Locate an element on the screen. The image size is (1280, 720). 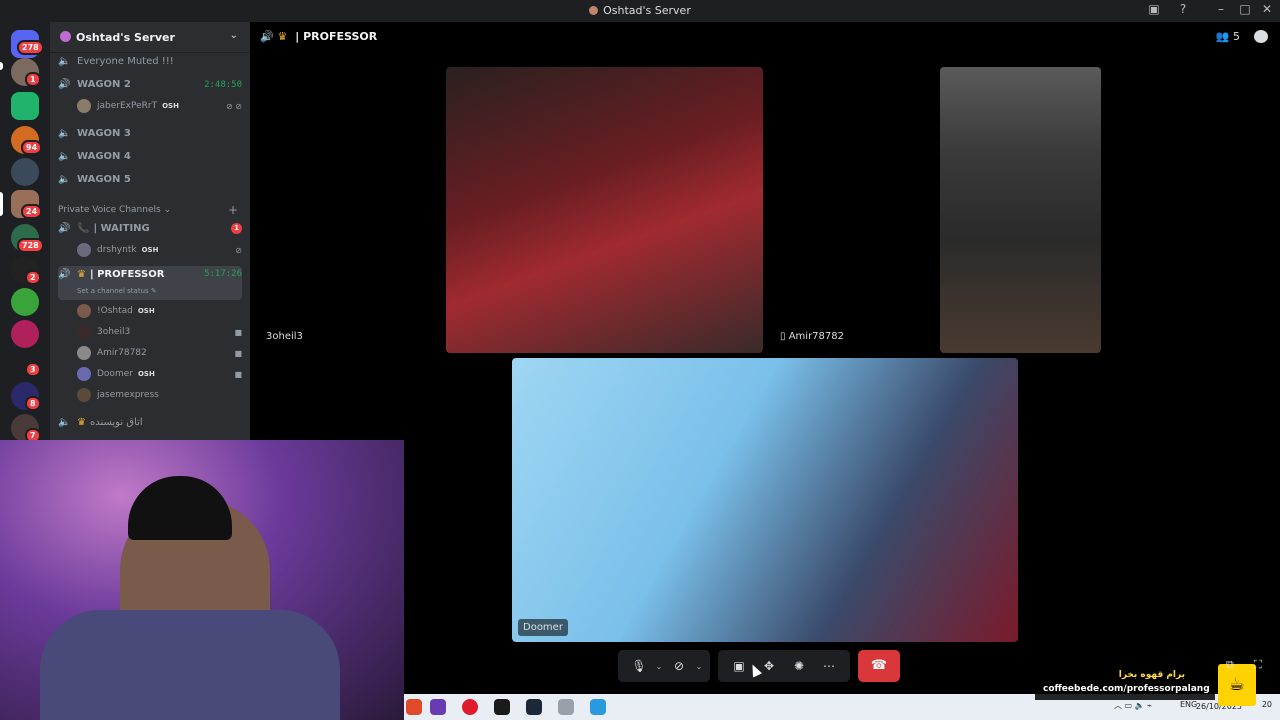
pencil-icon: ✎ is located at coordinates (153, 291).